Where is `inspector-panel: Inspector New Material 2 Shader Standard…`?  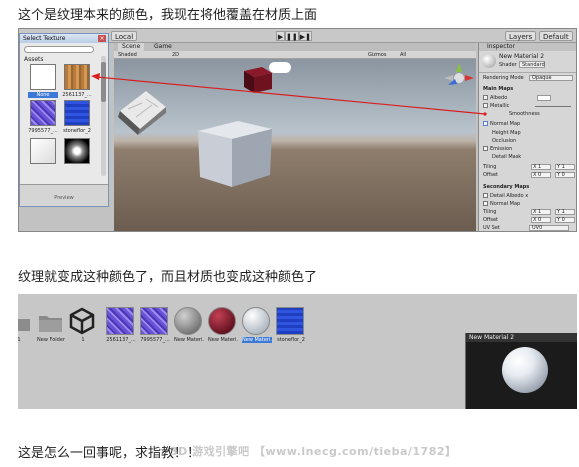 inspector-panel: Inspector New Material 2 Shader Standard… is located at coordinates (527, 137).